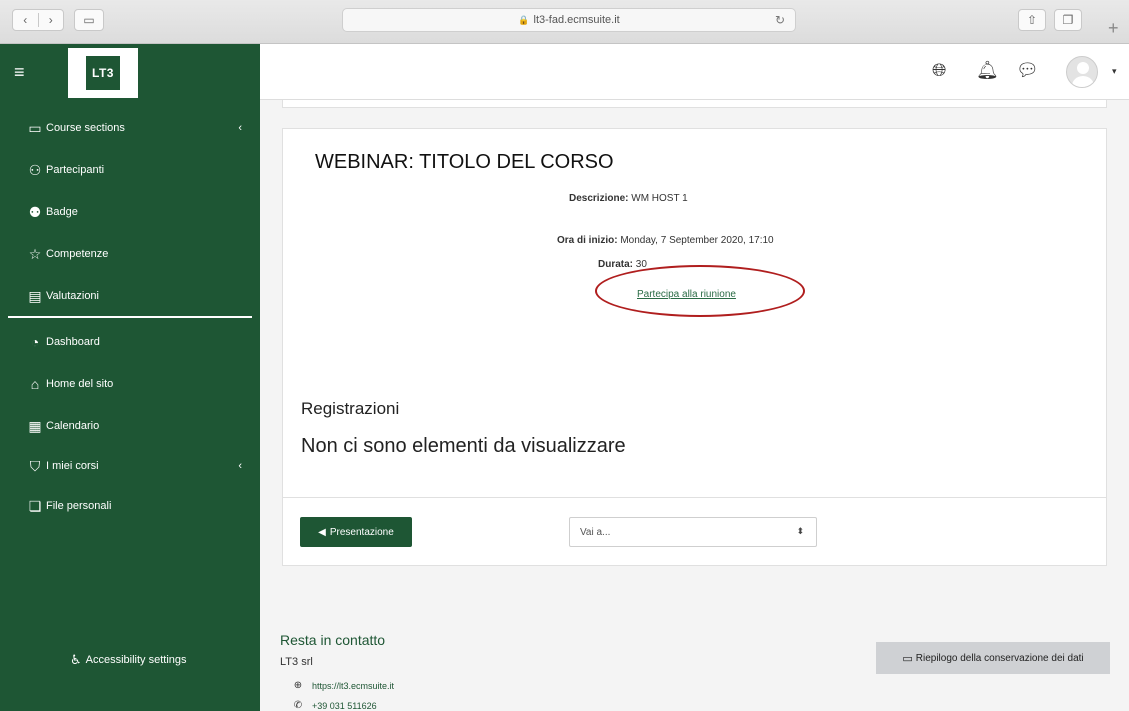 The width and height of the screenshot is (1129, 711). Describe the element at coordinates (35, 342) in the screenshot. I see `dashboard-icon: ◔` at that location.